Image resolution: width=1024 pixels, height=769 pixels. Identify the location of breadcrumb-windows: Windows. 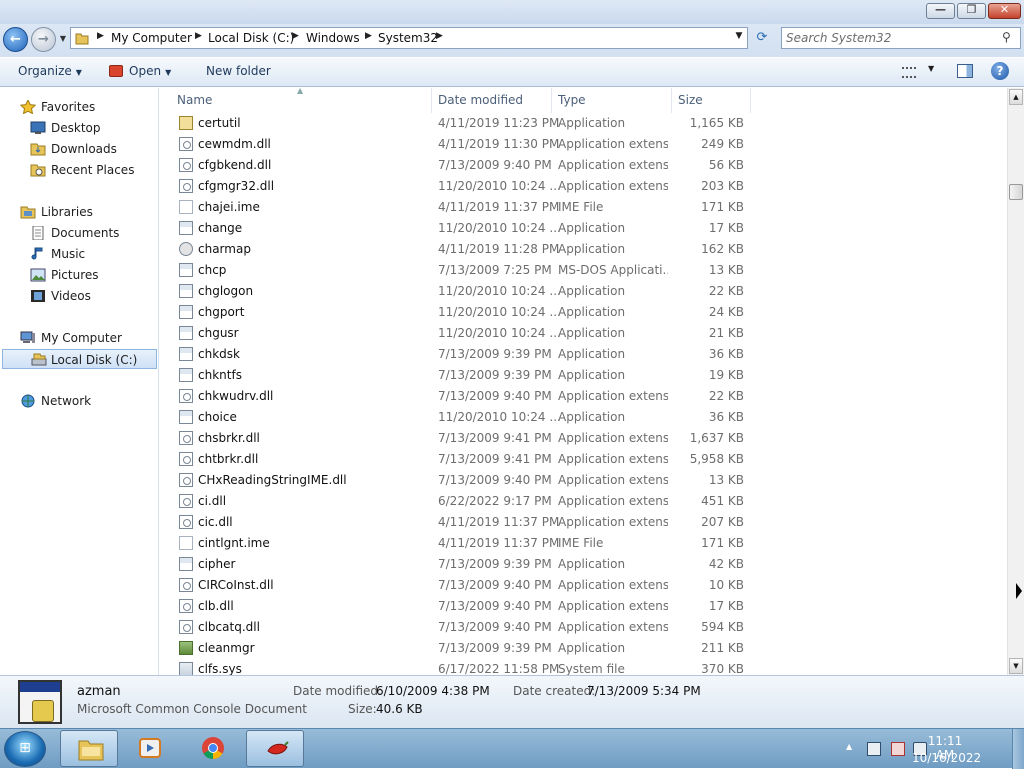
(333, 38).